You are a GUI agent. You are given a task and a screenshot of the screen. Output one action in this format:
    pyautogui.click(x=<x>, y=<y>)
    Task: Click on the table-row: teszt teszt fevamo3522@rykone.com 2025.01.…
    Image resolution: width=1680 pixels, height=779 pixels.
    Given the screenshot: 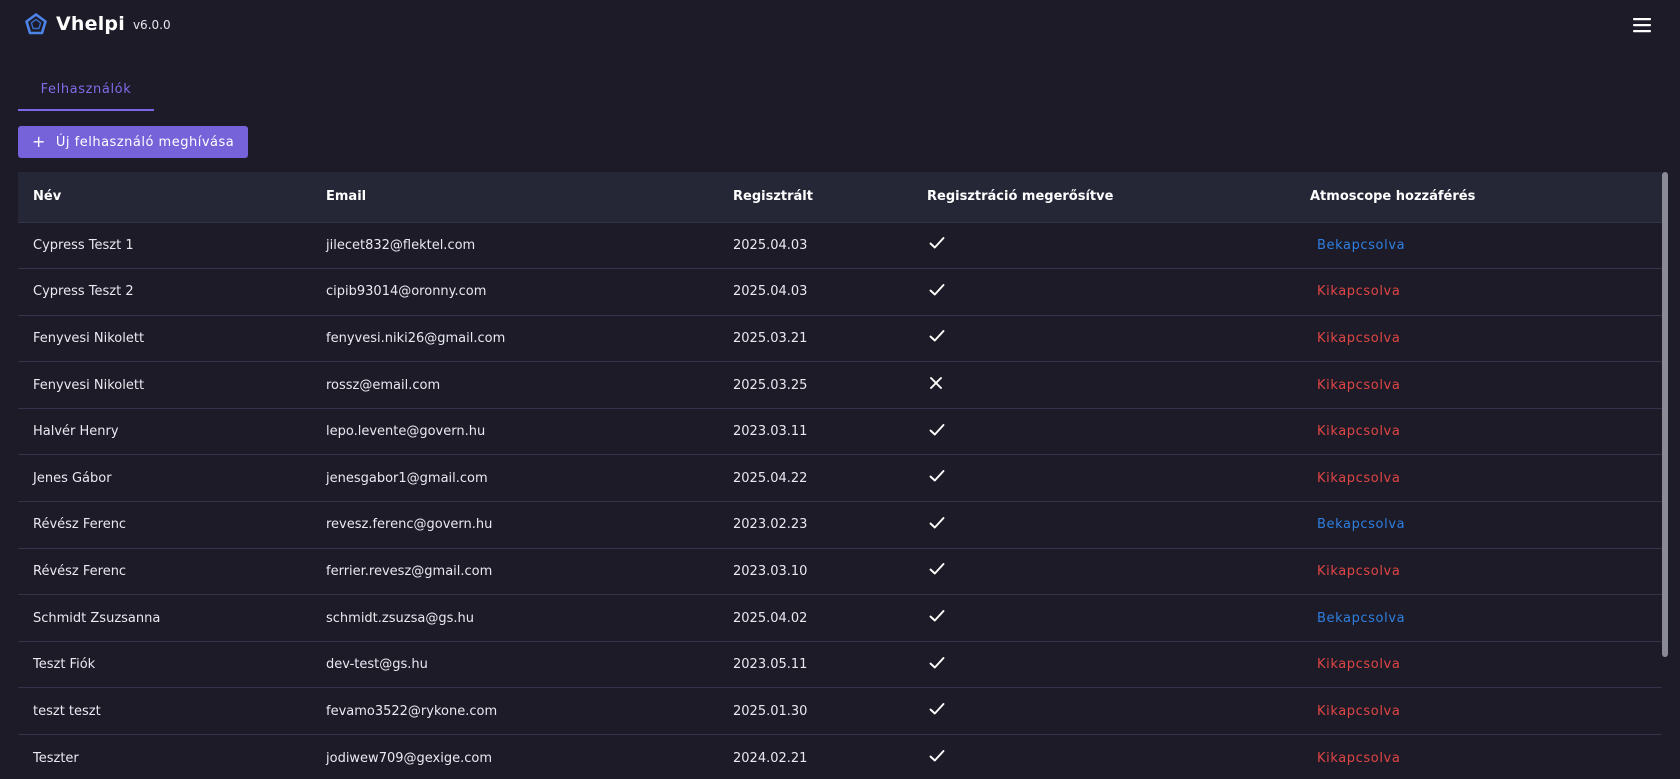 What is the action you would take?
    pyautogui.click(x=840, y=711)
    